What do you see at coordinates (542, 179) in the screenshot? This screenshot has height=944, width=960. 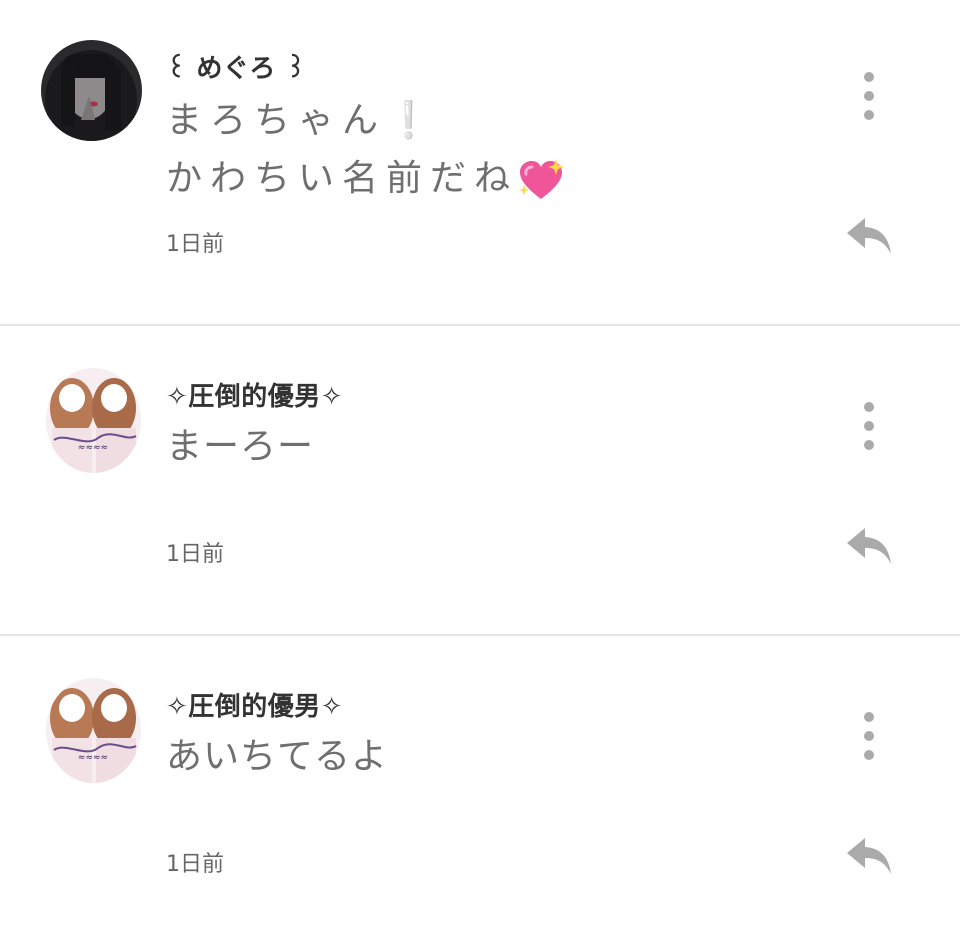 I see `sparkling-heart-icon` at bounding box center [542, 179].